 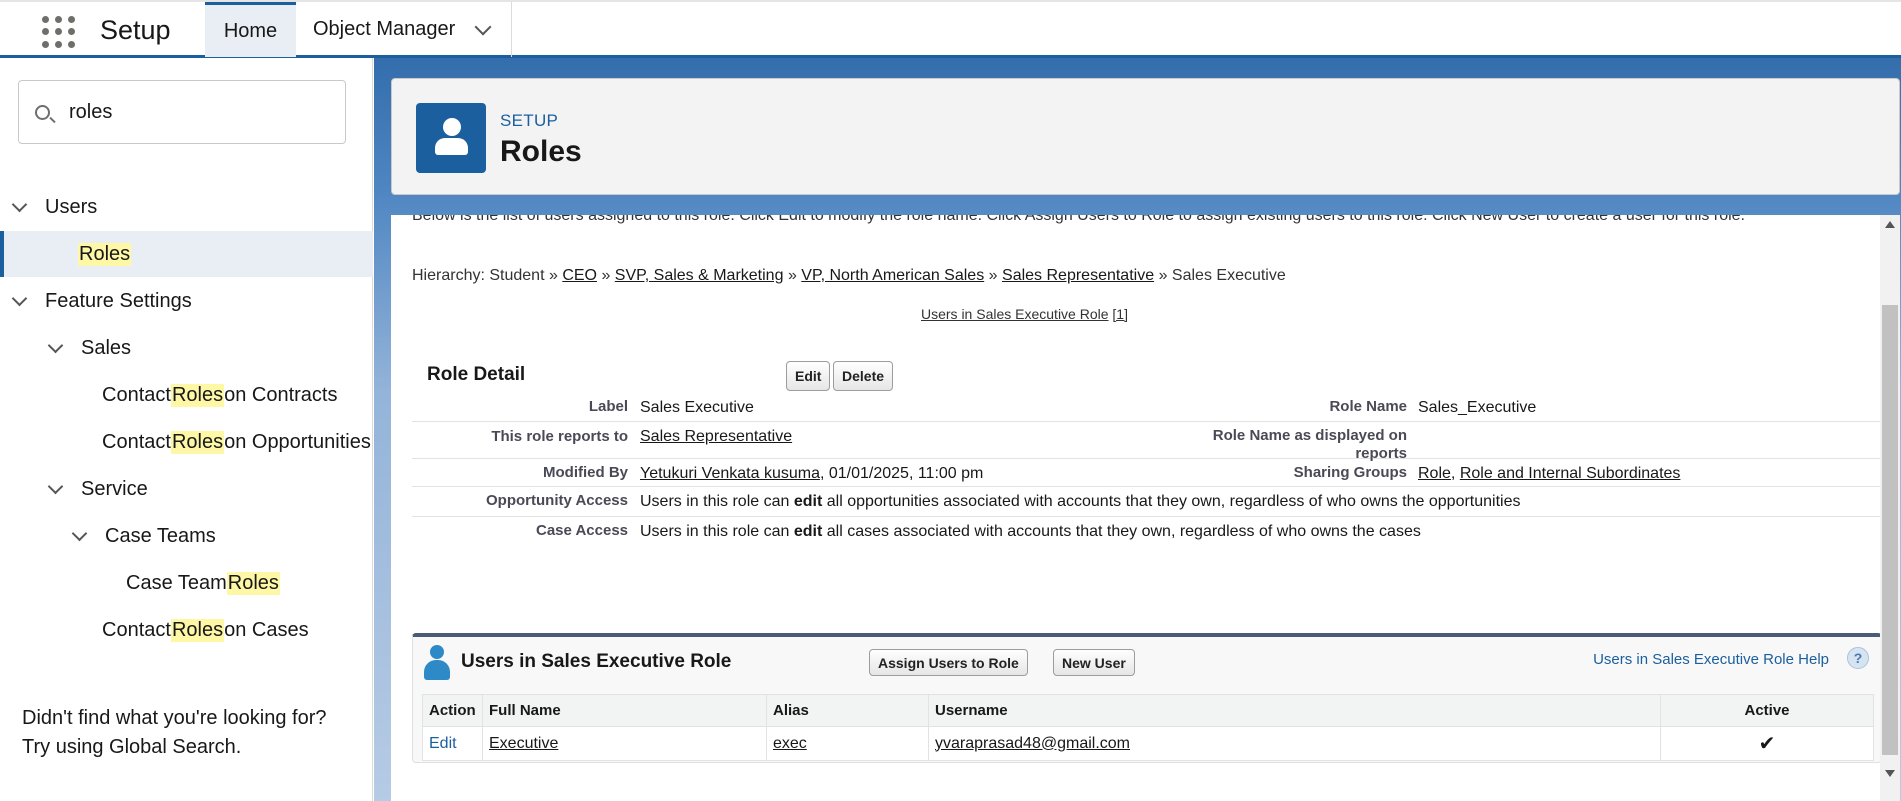 I want to click on users-in-role-link-label: Users in Sales Executive Role, so click(x=1015, y=314).